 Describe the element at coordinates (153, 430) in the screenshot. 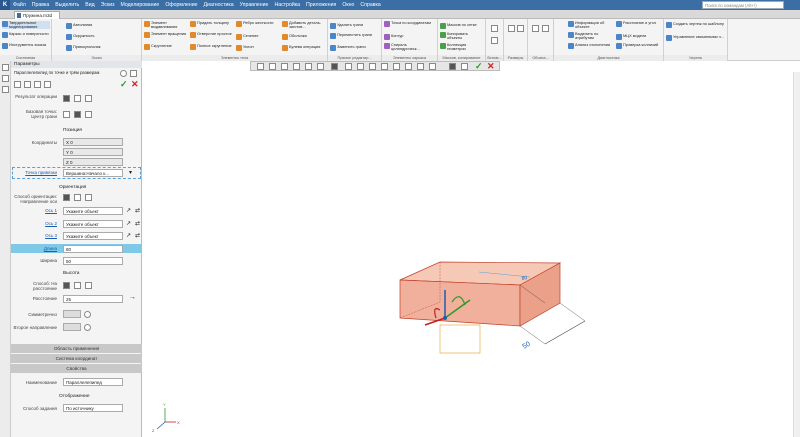

I see `triad-z-label: Z` at that location.